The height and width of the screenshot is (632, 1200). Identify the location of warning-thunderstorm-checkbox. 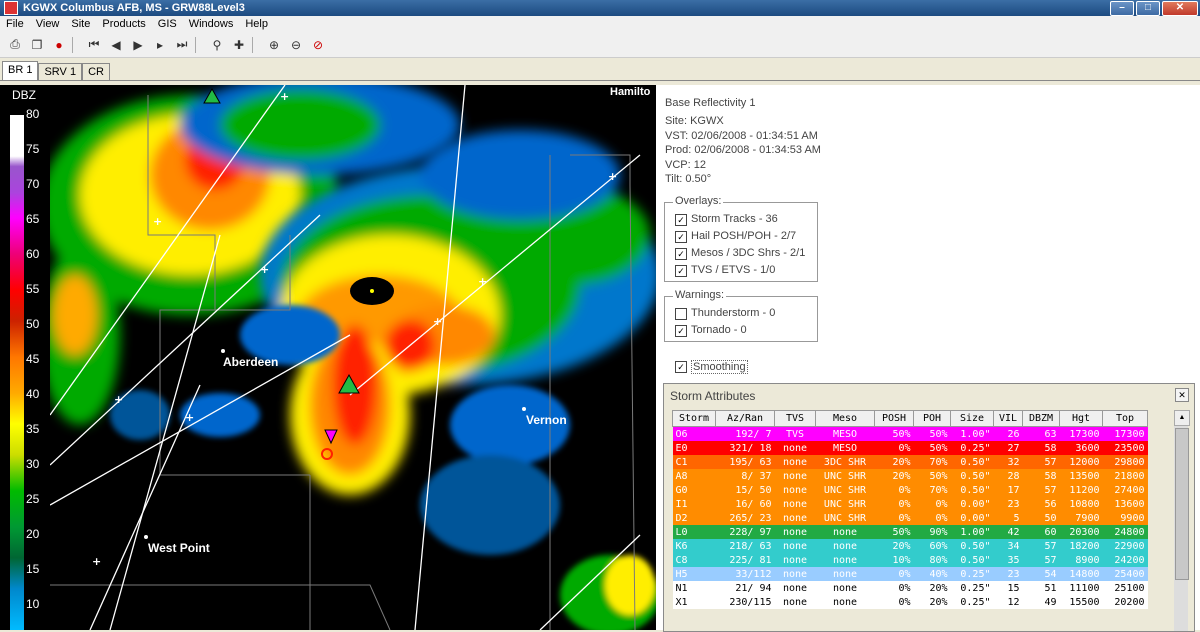
(681, 314).